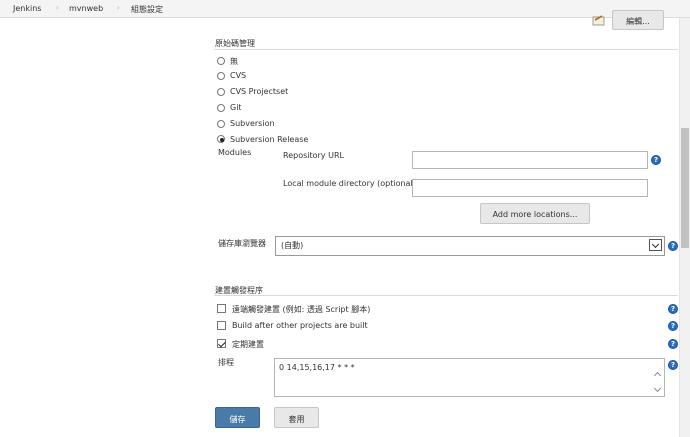 Image resolution: width=690 pixels, height=437 pixels. I want to click on breadcrumb: Jenkins › mvnweb › 組態設定, so click(345, 9).